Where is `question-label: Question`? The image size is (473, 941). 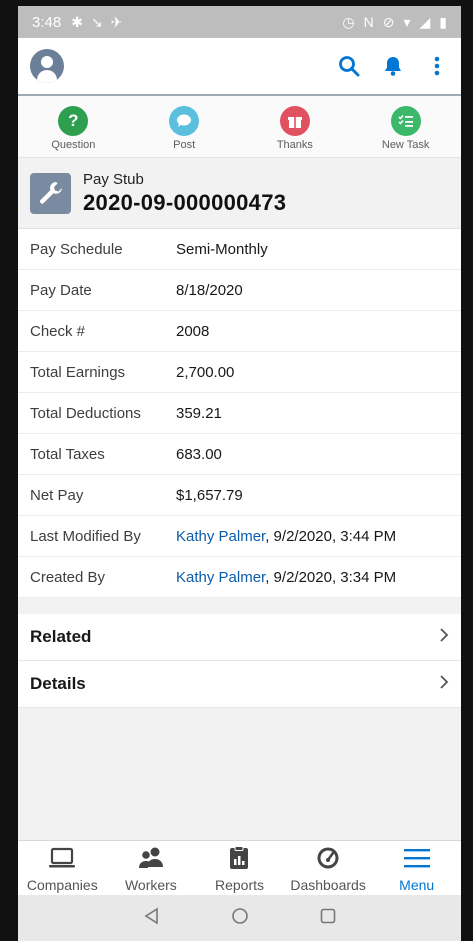
question-label: Question is located at coordinates (73, 145).